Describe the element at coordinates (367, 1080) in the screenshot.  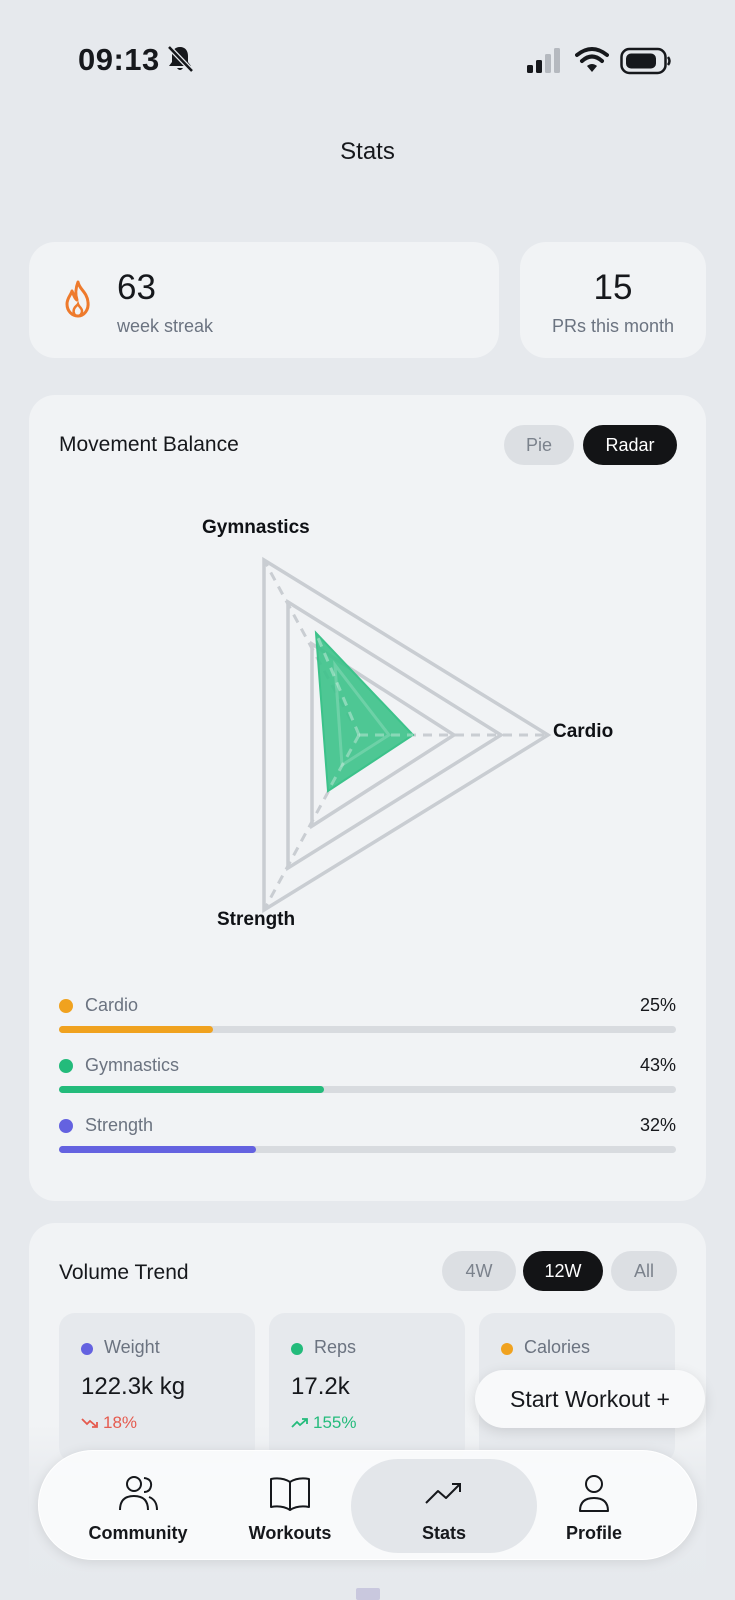
I see `breakdown-row-gymnastics: Gymnastics 43%` at that location.